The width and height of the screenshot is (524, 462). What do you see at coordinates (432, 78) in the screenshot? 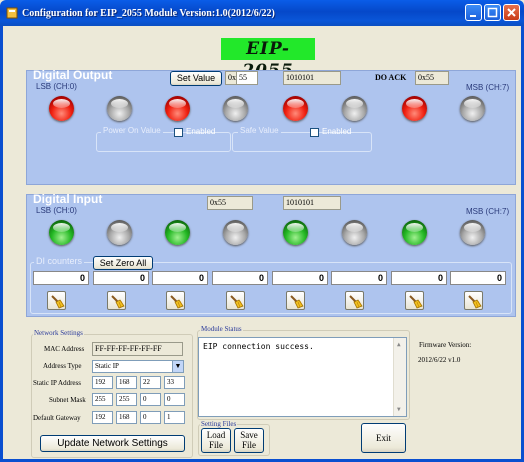
I see `do-ack-value: 0x55` at bounding box center [432, 78].